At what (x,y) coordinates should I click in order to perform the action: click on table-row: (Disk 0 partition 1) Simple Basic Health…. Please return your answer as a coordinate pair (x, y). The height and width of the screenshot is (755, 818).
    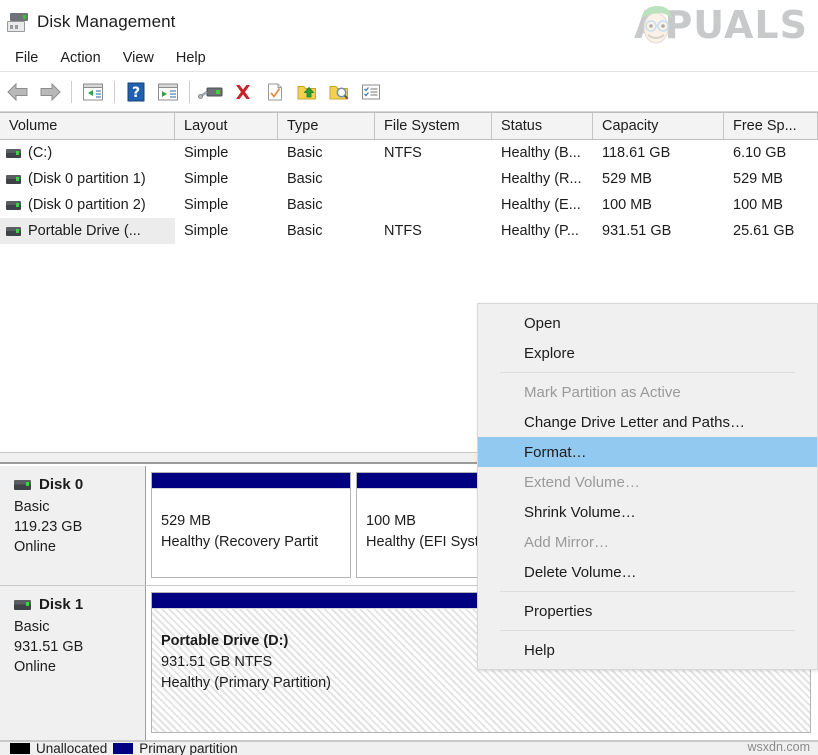
    Looking at the image, I should click on (409, 179).